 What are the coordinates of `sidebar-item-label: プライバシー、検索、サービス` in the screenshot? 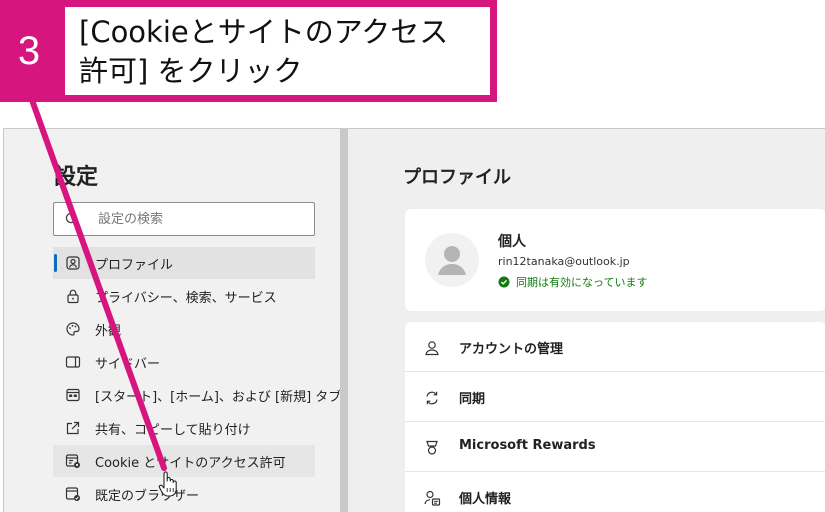 It's located at (186, 298).